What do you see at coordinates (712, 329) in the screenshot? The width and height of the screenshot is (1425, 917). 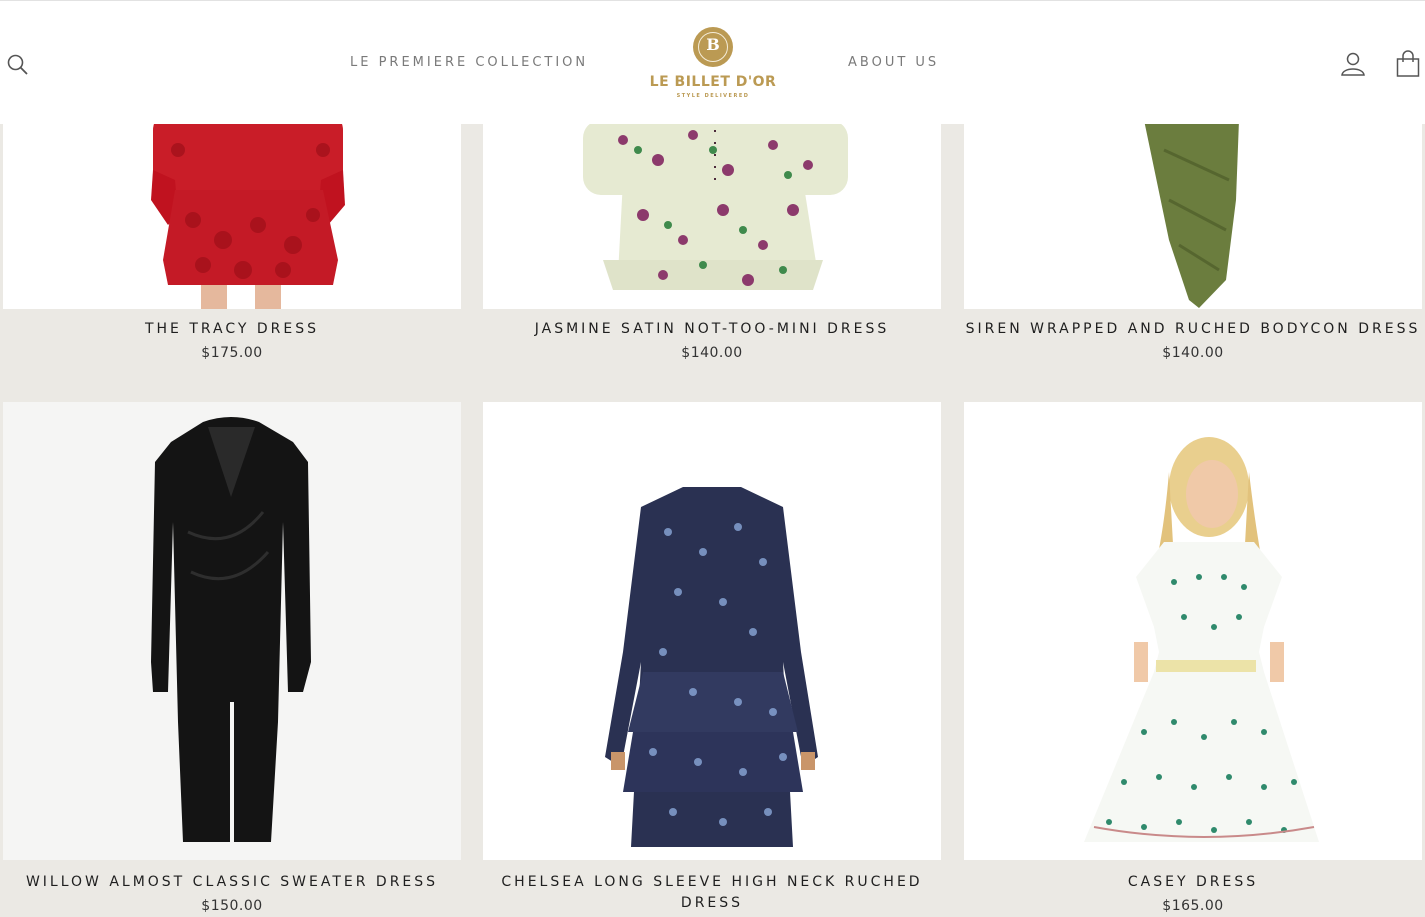 I see `product-title: JASMINE SATIN NOT-TOO-MINI DRESS` at bounding box center [712, 329].